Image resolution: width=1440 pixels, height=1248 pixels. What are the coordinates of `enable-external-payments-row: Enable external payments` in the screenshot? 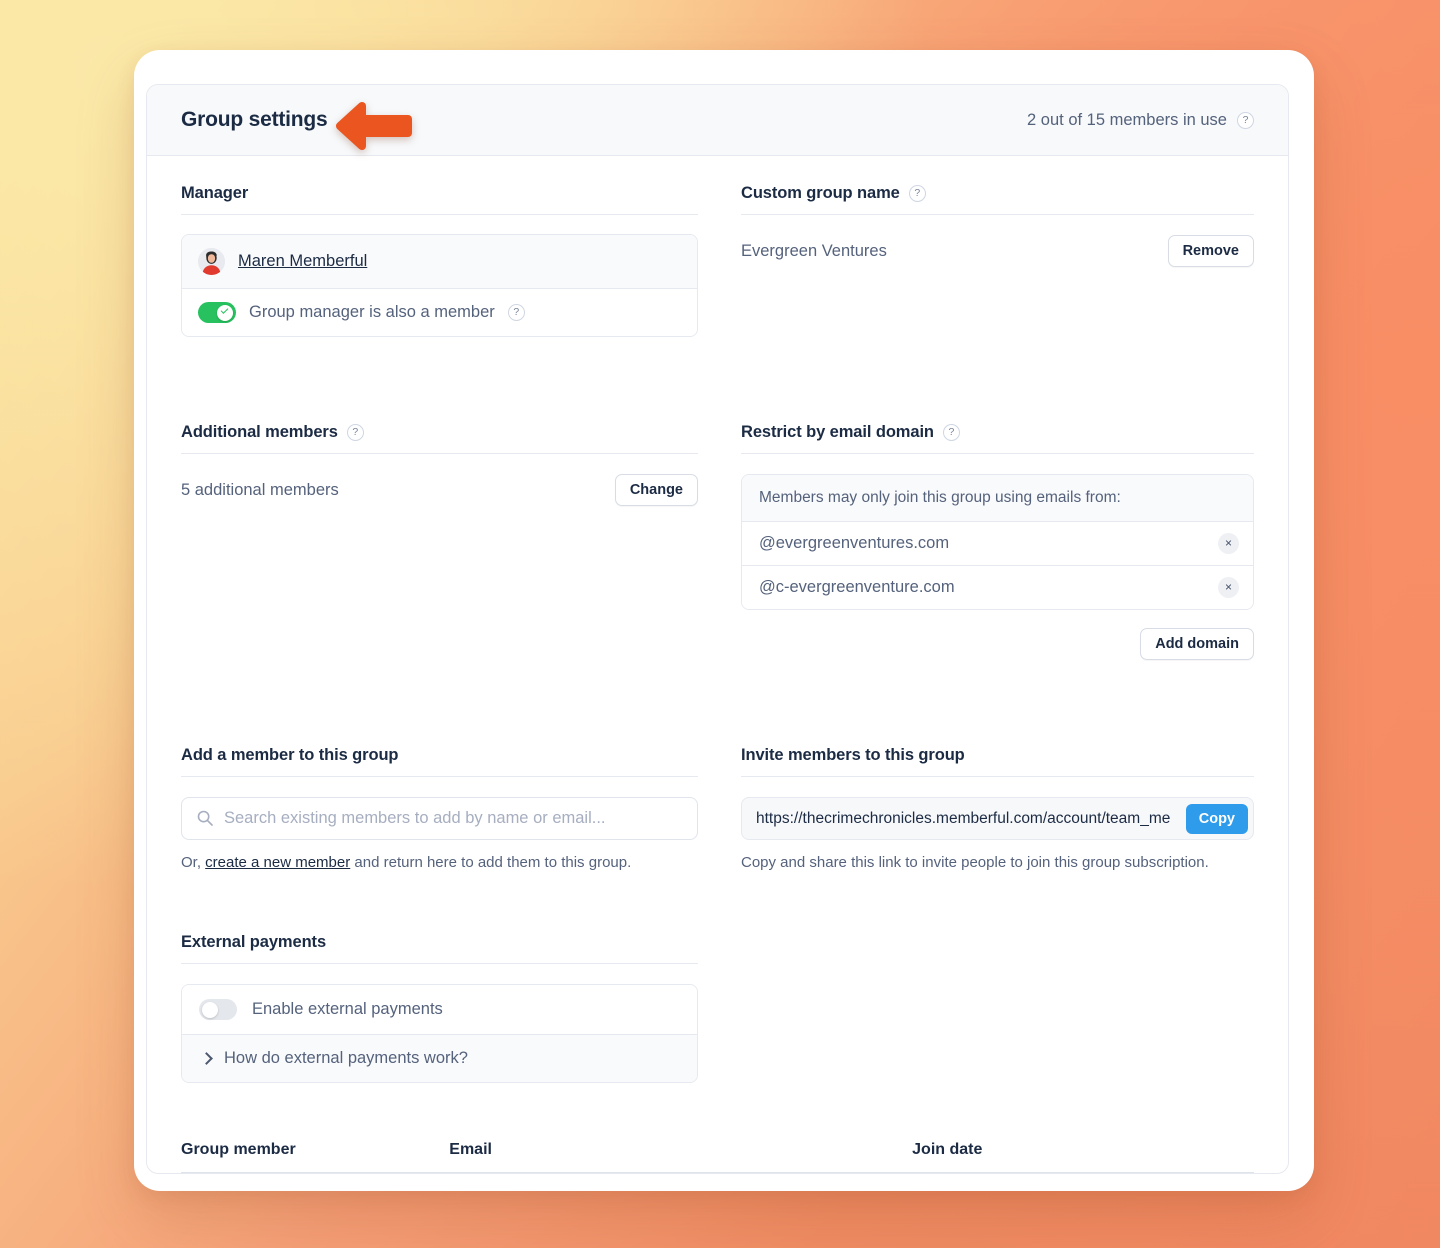 It's located at (439, 1009).